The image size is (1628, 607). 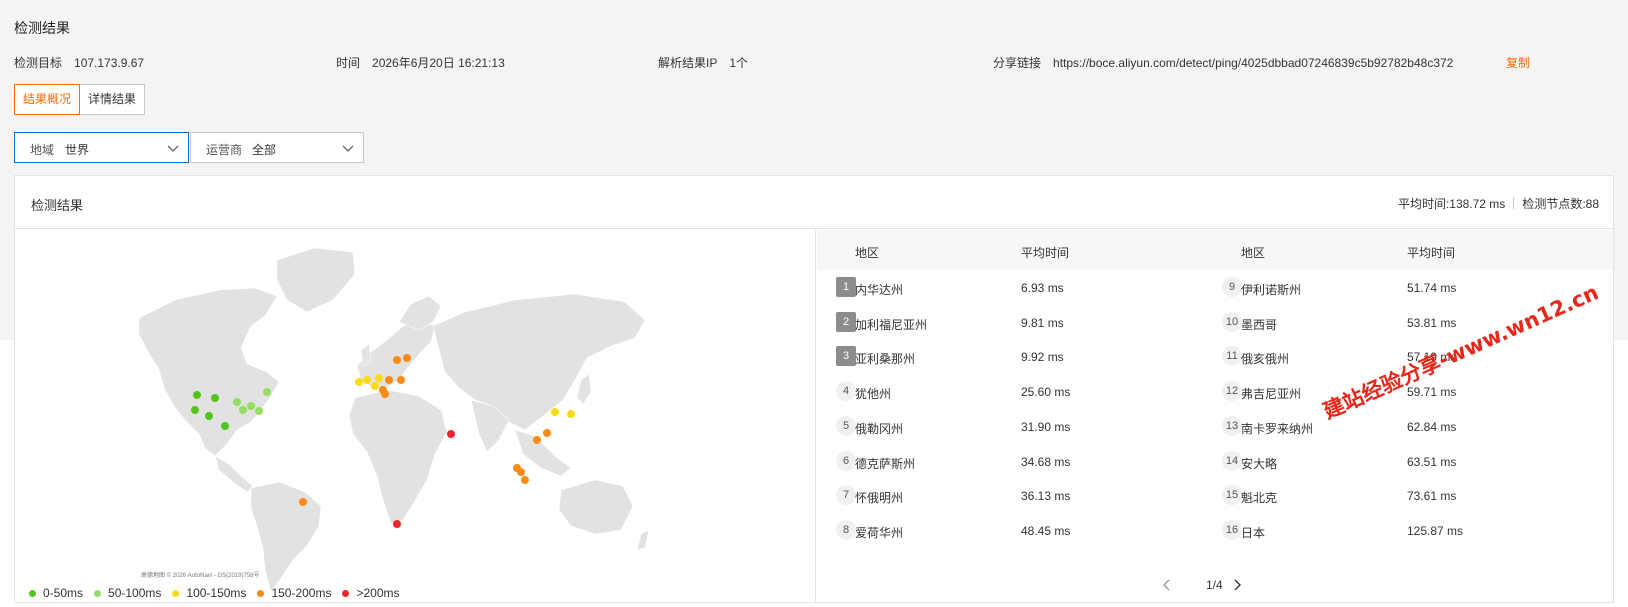 I want to click on table-row: 15 魁北克 73.61 ms, so click(x=1403, y=496).